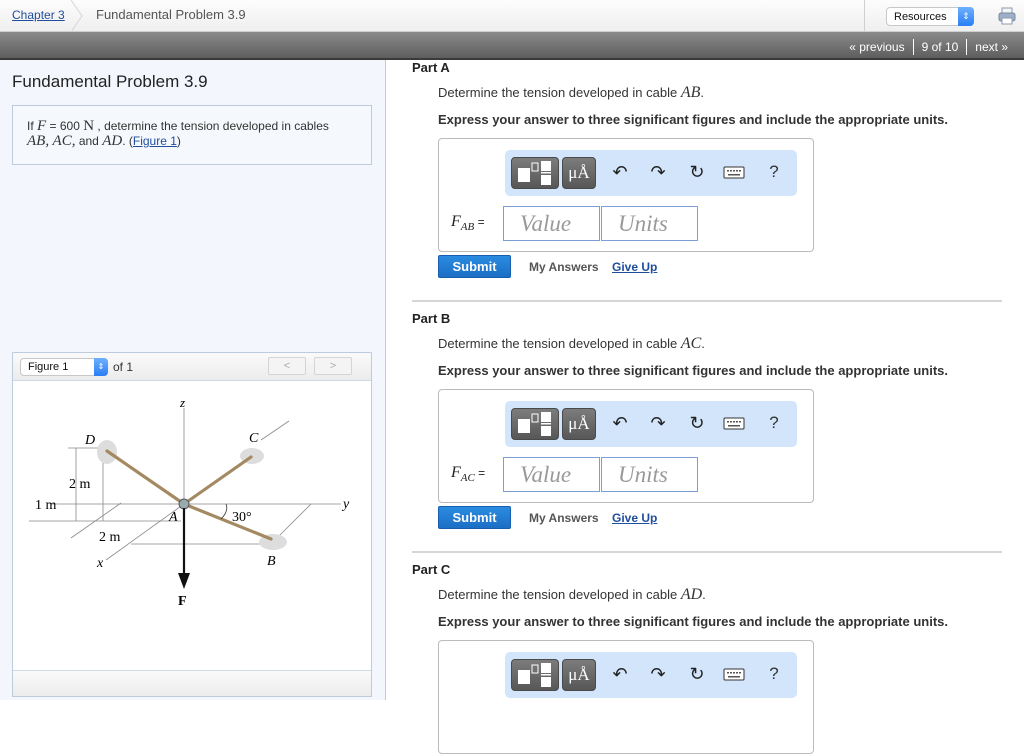 This screenshot has height=754, width=1024. Describe the element at coordinates (65, 126) in the screenshot. I see `text: = 600` at that location.